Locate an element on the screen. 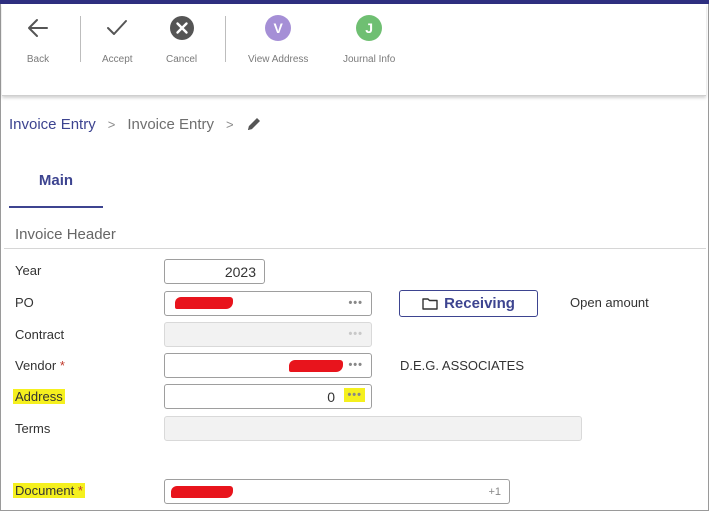 Image resolution: width=709 pixels, height=511 pixels. contract-label: Contract is located at coordinates (40, 334).